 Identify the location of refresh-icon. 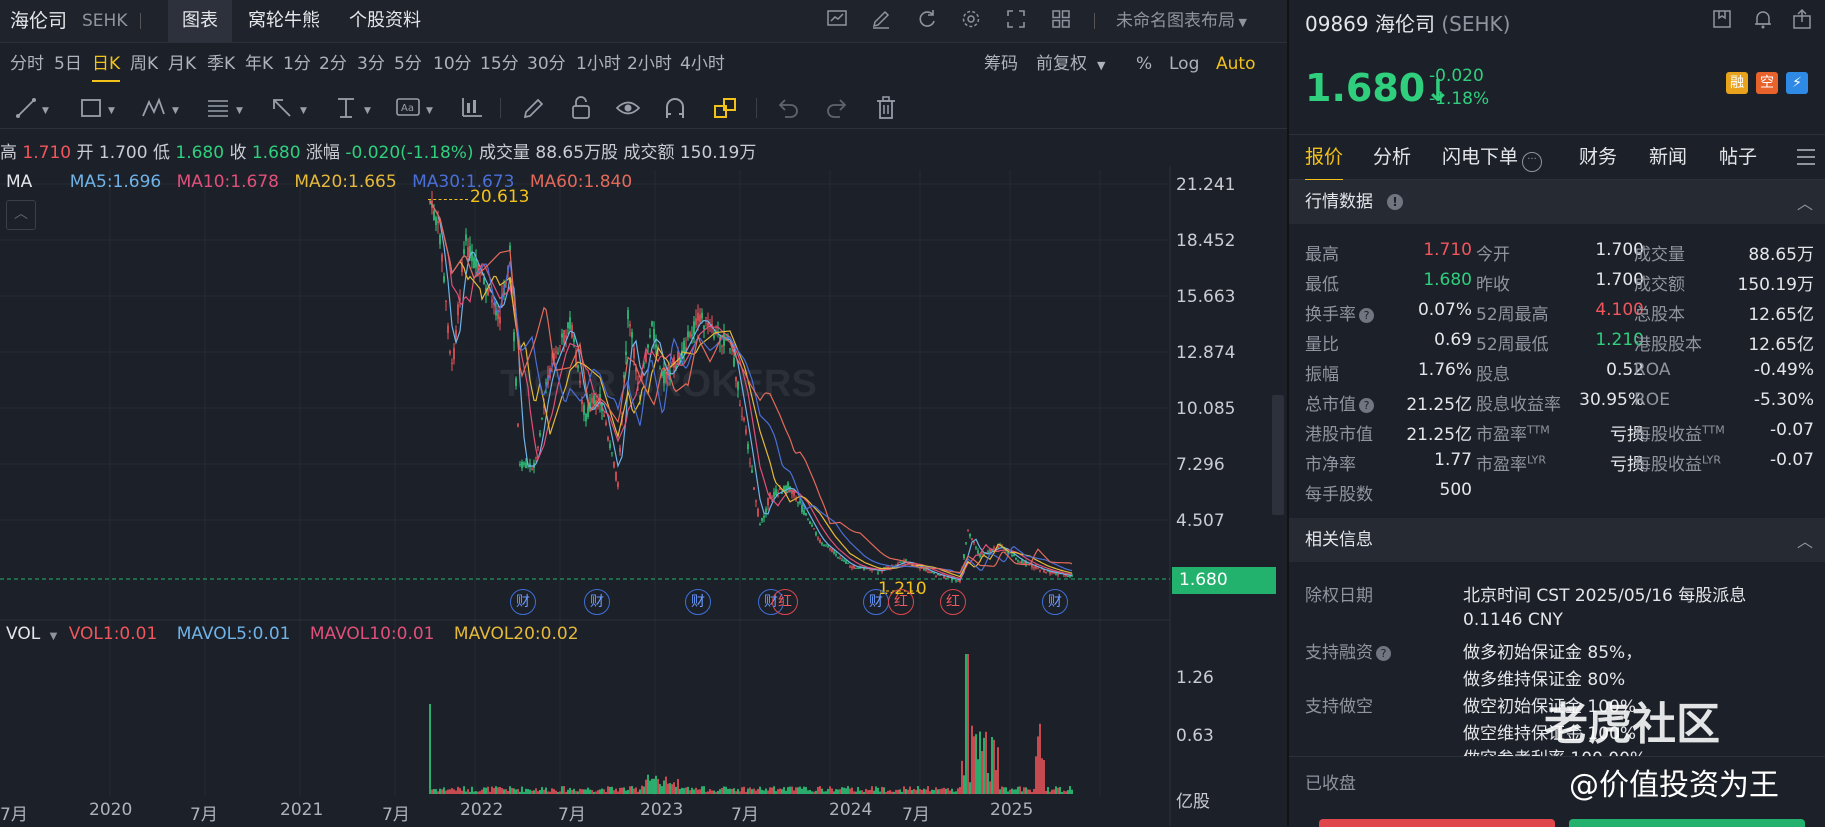
(927, 21).